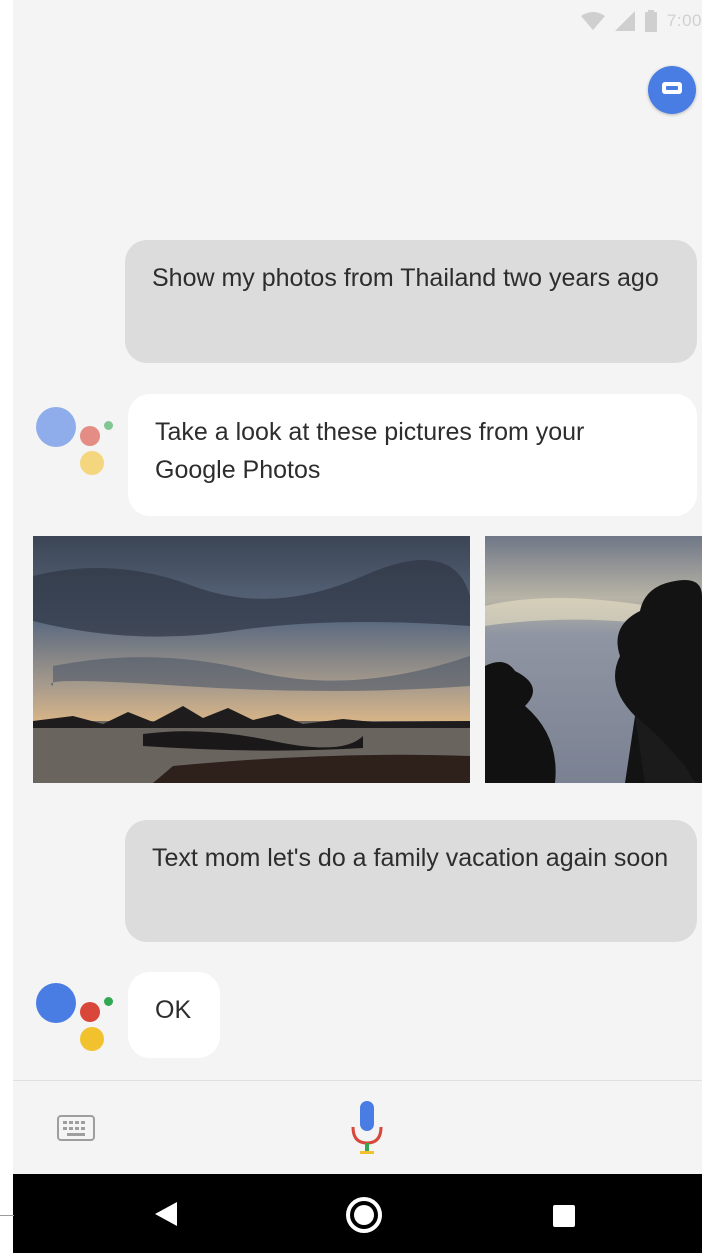  Describe the element at coordinates (76, 1128) in the screenshot. I see `keyboard-button` at that location.